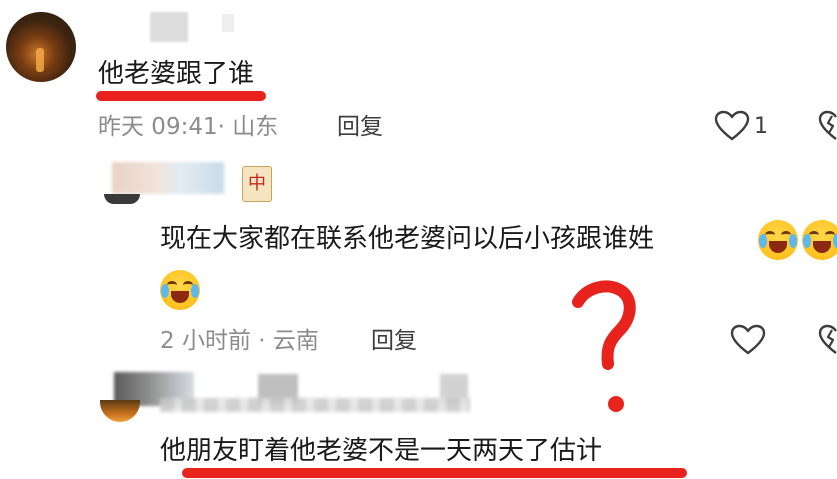 The image size is (837, 479). Describe the element at coordinates (605, 343) in the screenshot. I see `red-question-mark-annotation` at that location.